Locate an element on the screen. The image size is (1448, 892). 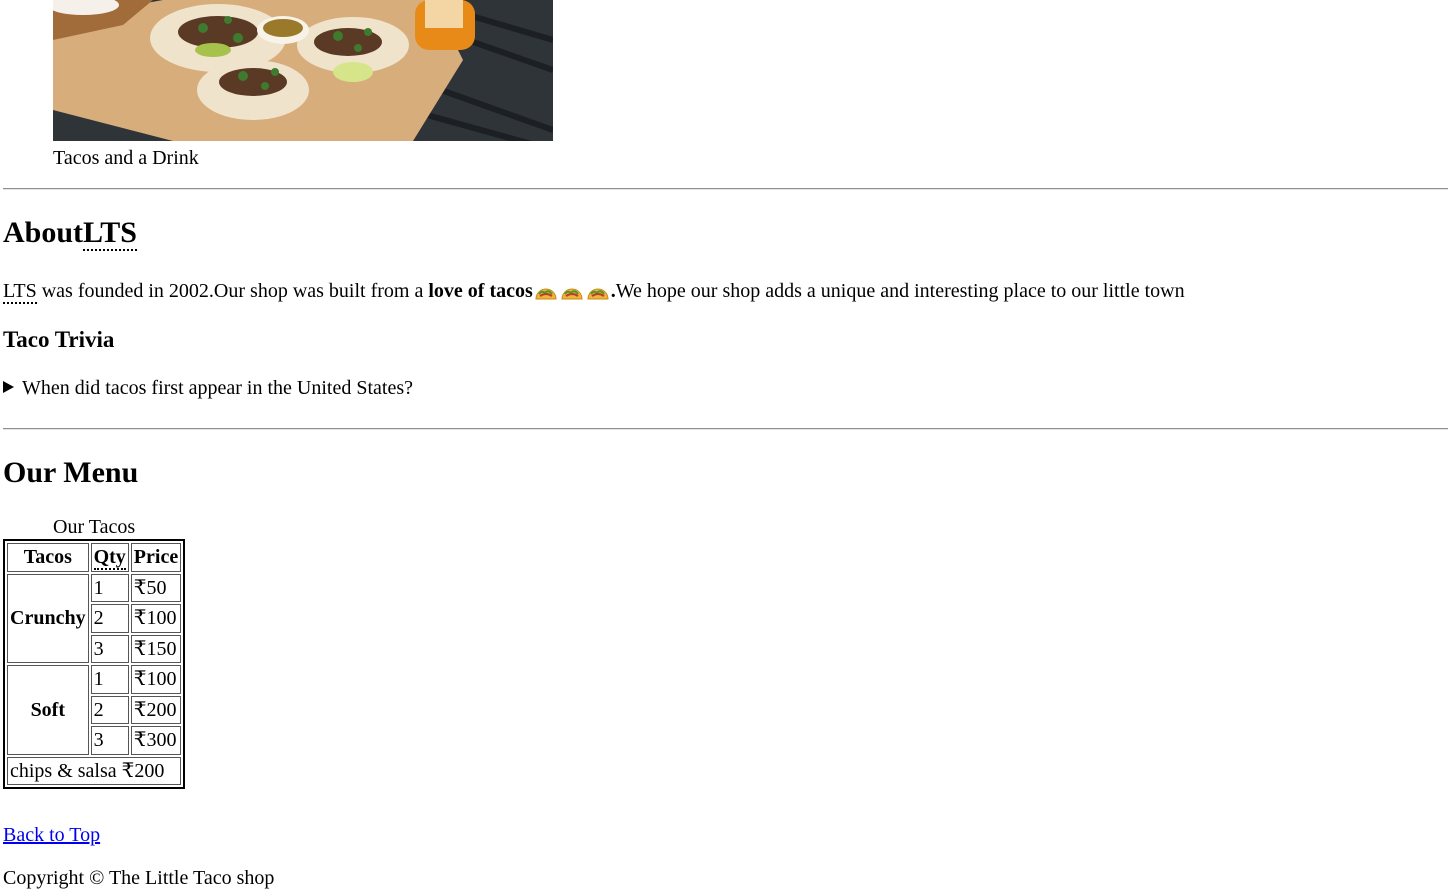
header-qty: Qty is located at coordinates (109, 557).